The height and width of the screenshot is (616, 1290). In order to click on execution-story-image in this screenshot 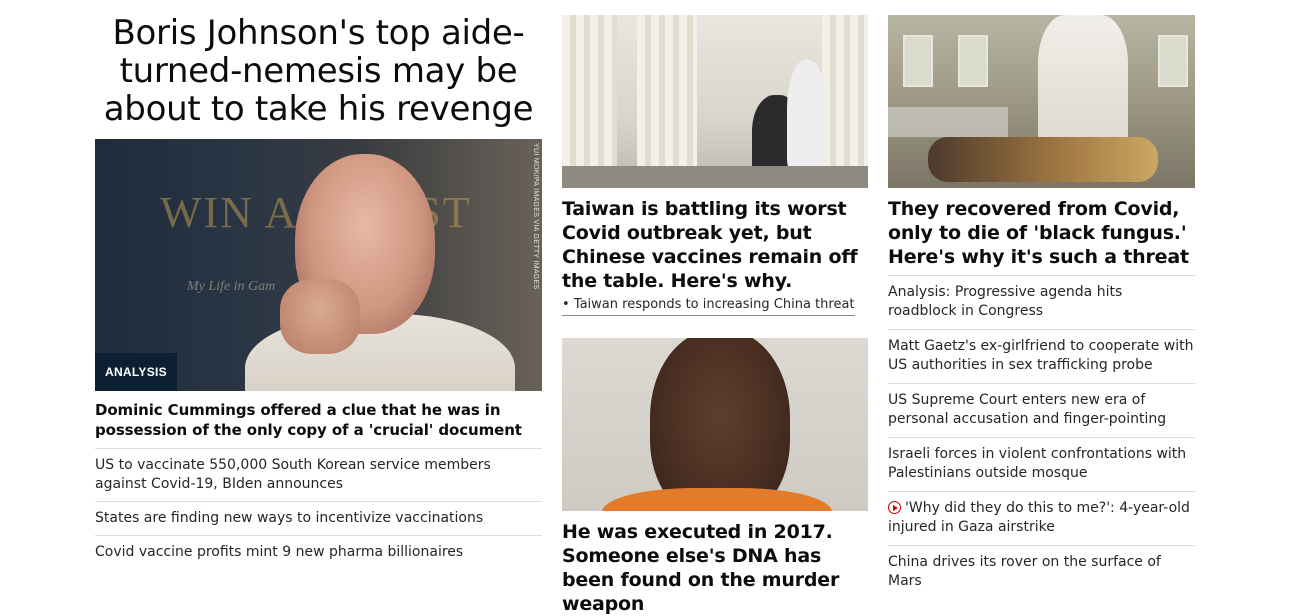, I will do `click(715, 424)`.